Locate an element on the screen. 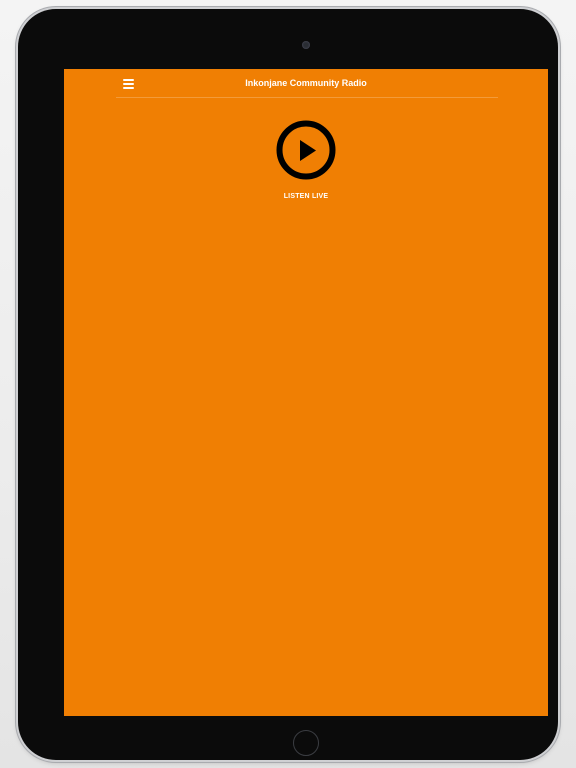 This screenshot has width=576, height=768. home-button is located at coordinates (306, 743).